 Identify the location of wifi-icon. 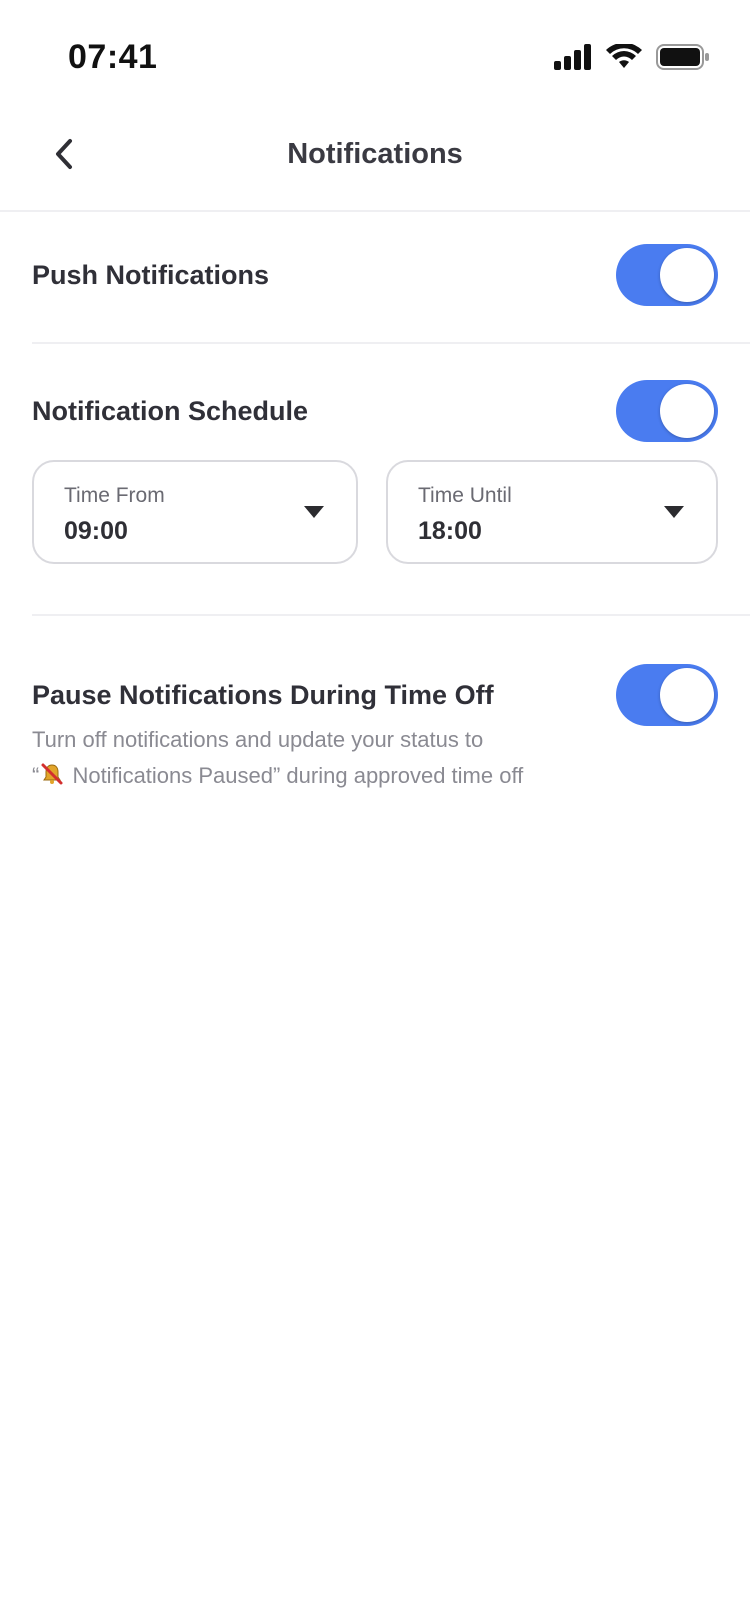
(624, 58).